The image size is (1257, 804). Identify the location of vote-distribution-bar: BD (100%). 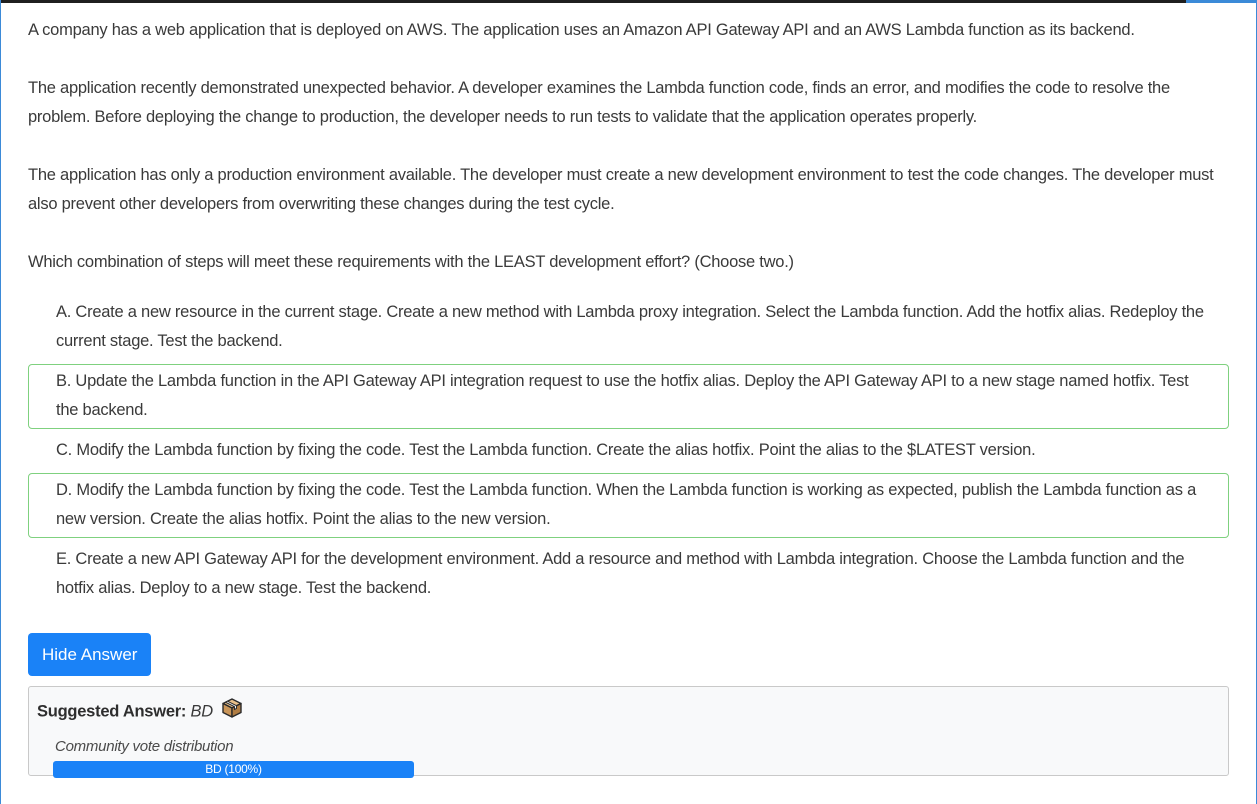
(233, 769).